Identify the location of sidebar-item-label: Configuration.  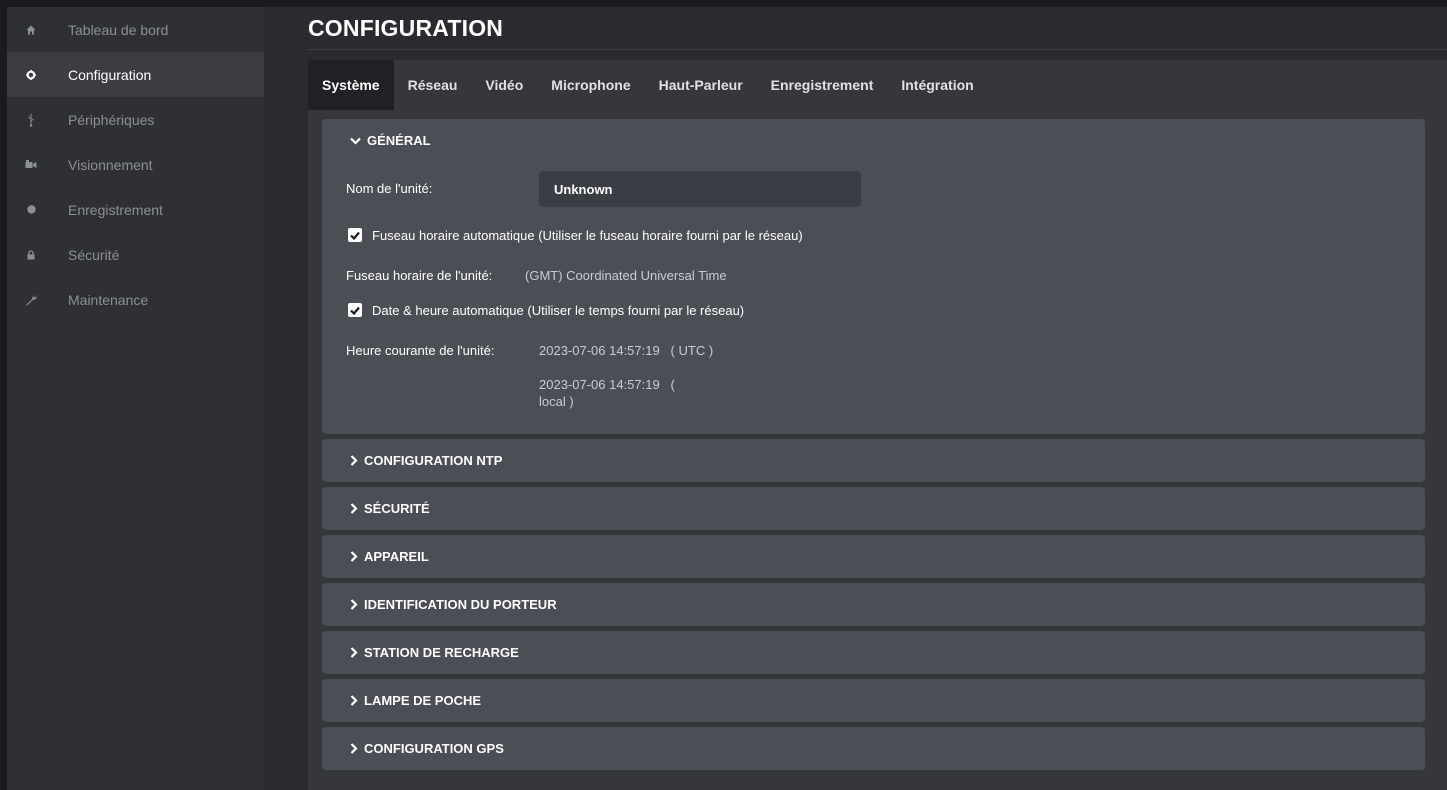
(110, 74).